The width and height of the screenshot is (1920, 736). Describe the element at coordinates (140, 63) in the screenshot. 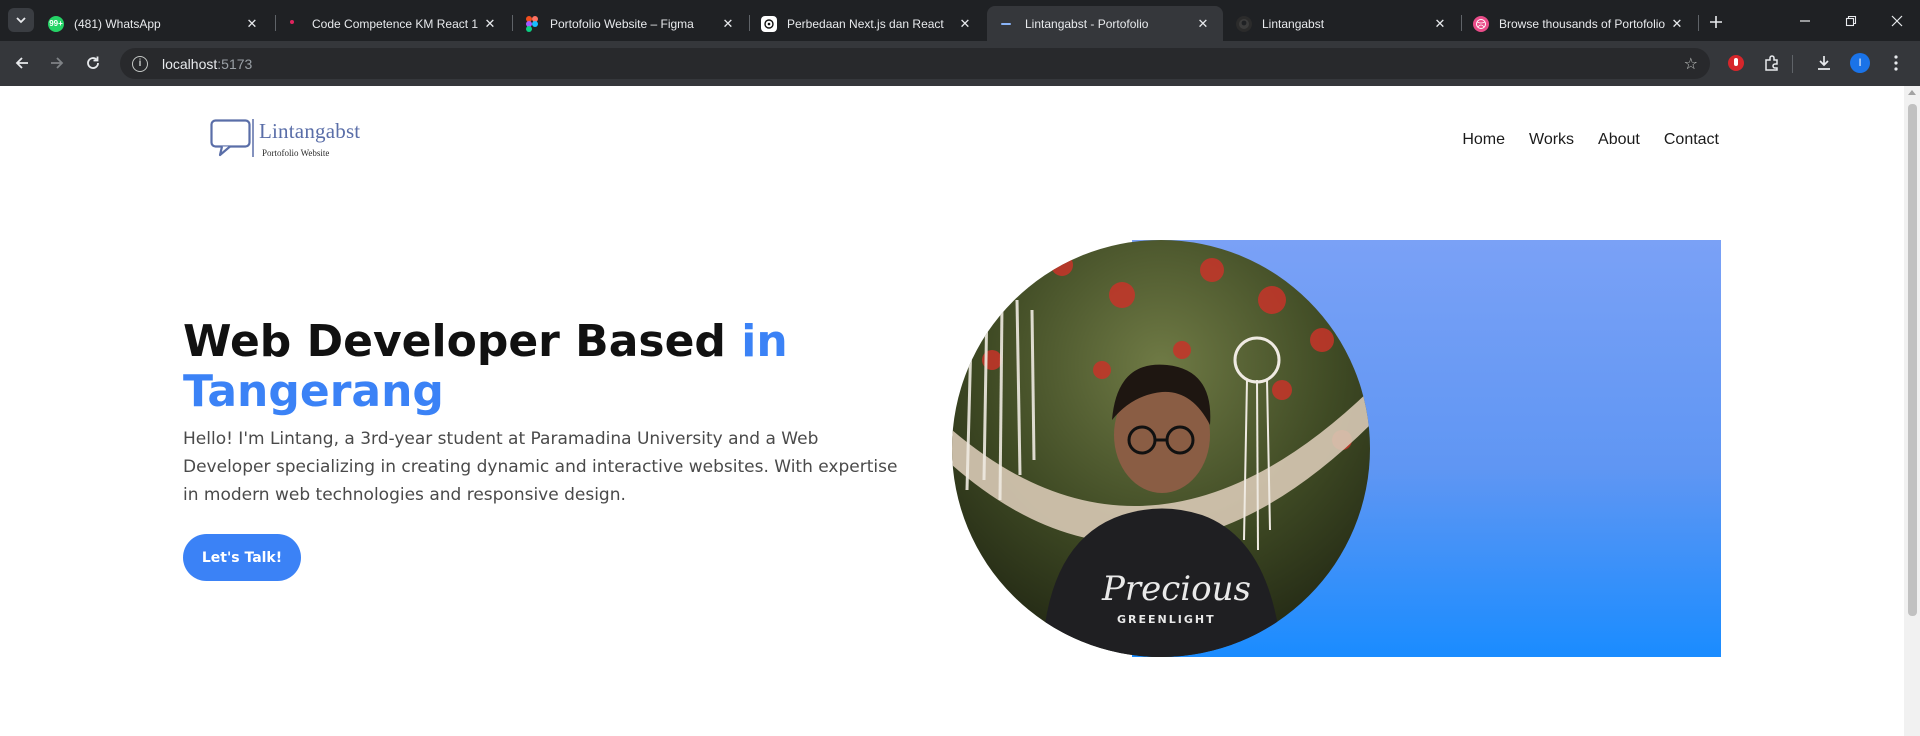

I see `site-info-icon: i` at that location.